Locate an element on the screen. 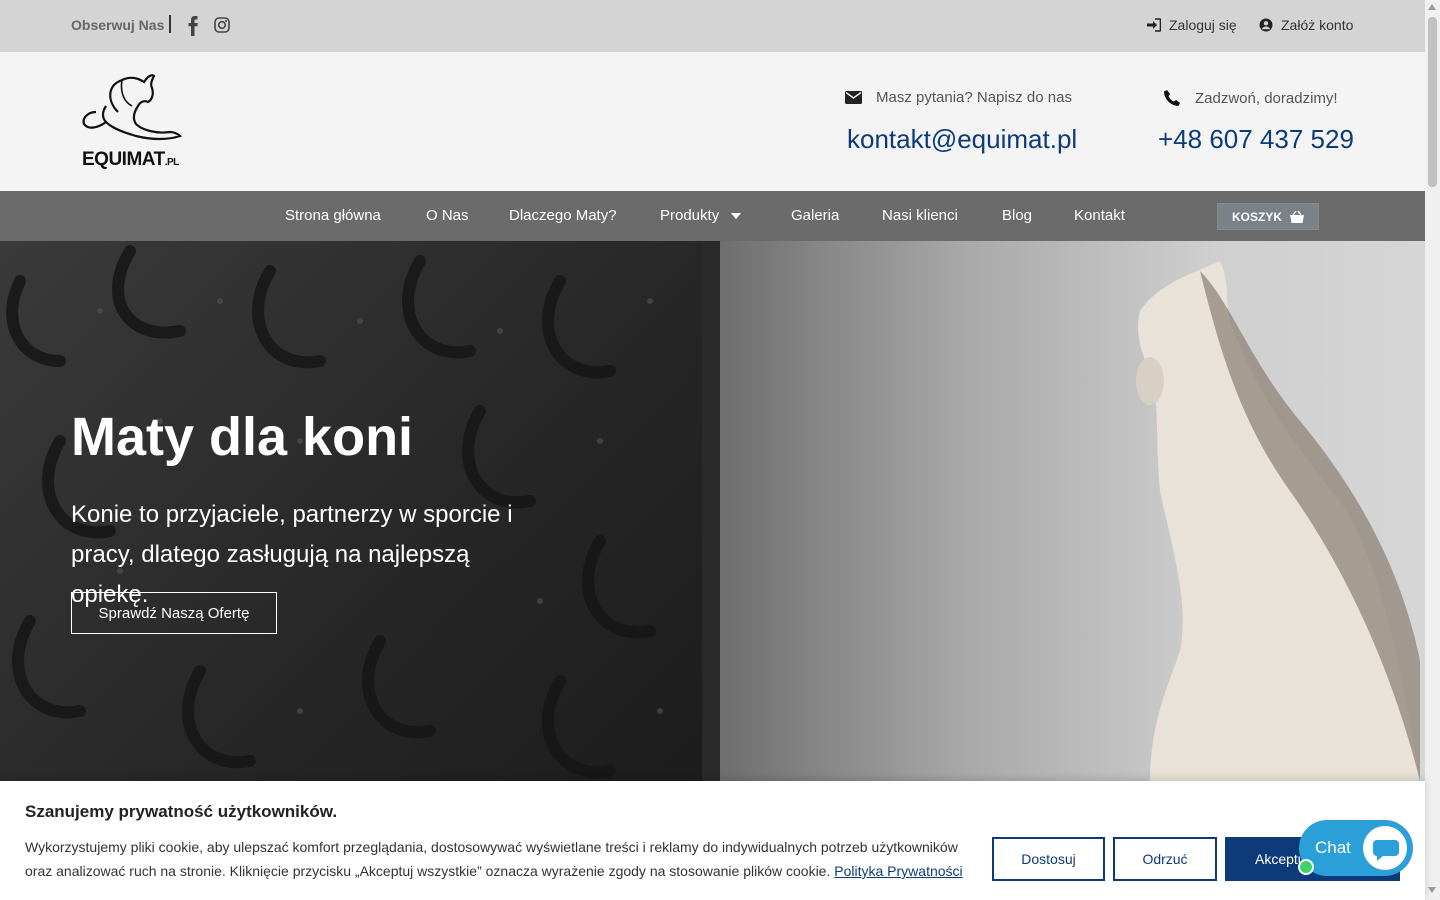  phone-question: Zadzwoń, doradzimy! is located at coordinates (1250, 98).